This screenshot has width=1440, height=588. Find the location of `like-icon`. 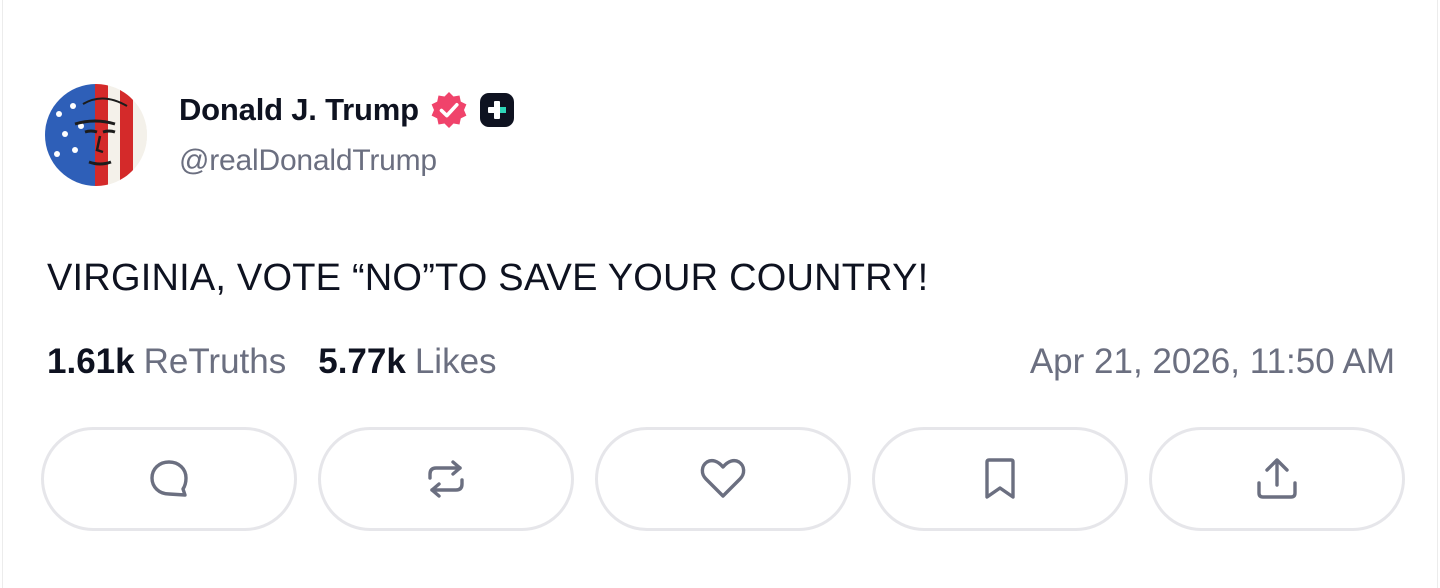

like-icon is located at coordinates (723, 479).